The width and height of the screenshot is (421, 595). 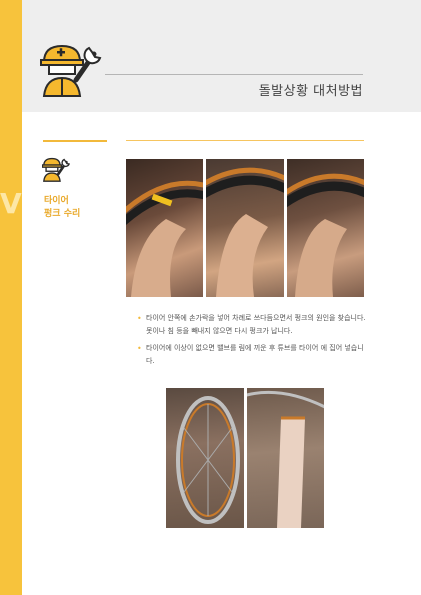 What do you see at coordinates (11, 297) in the screenshot?
I see `left-accent-strip` at bounding box center [11, 297].